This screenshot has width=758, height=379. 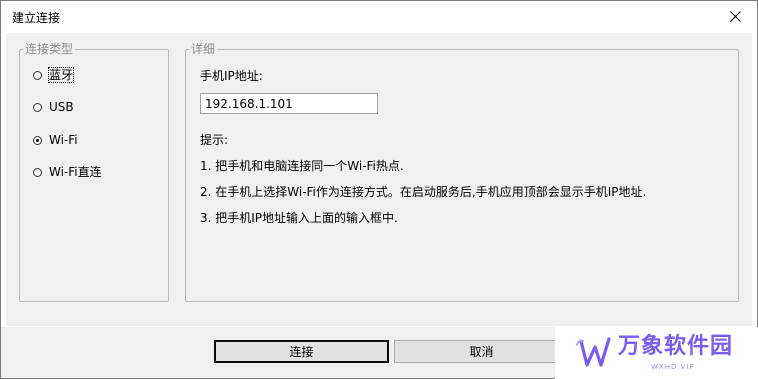 I want to click on radio-label-bluetooth: 蓝牙, so click(x=61, y=75).